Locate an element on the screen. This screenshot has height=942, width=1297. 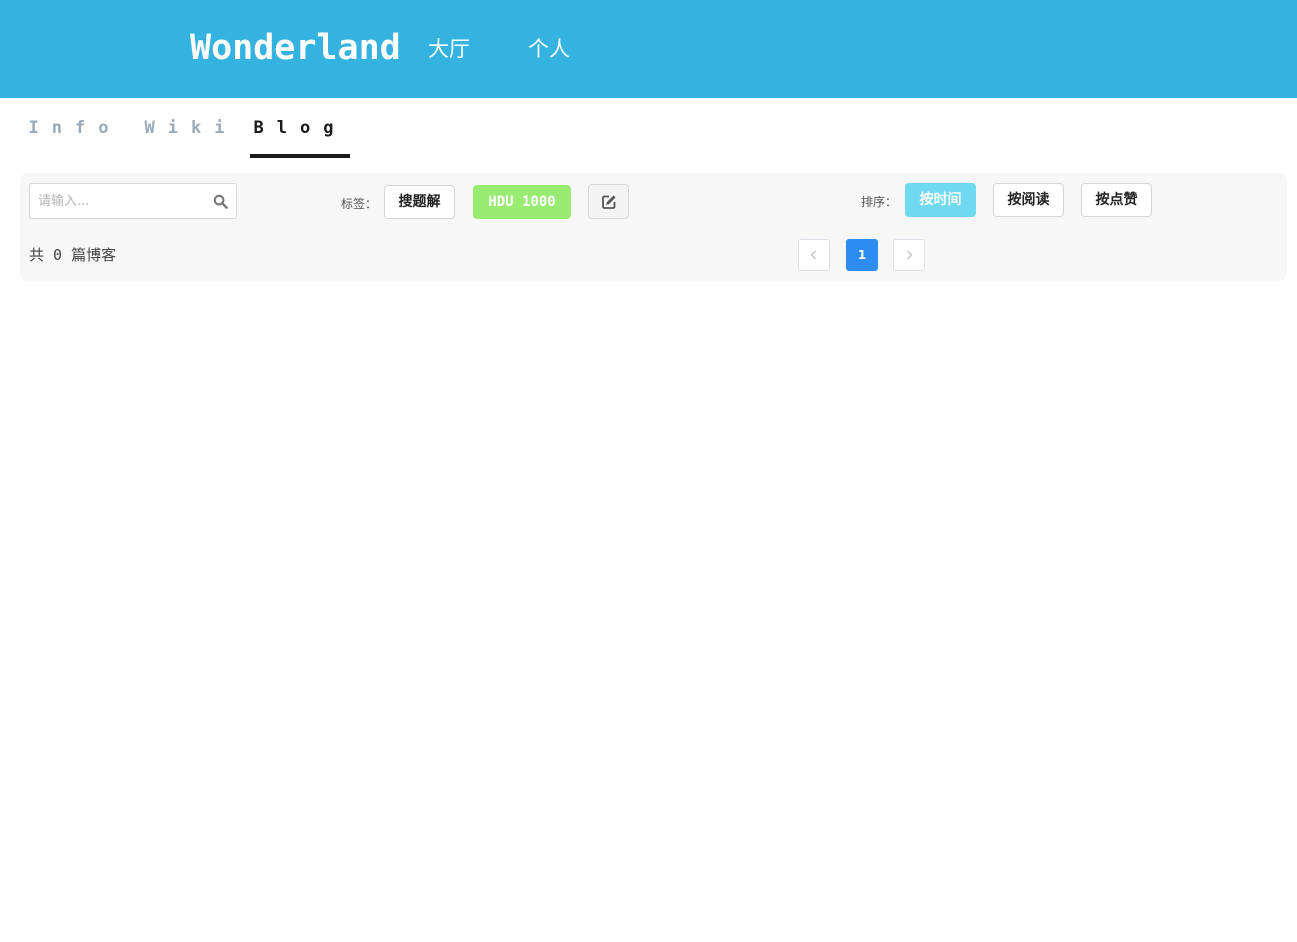
top-navbar: Wonderland 大厅 个人 is located at coordinates (648, 49).